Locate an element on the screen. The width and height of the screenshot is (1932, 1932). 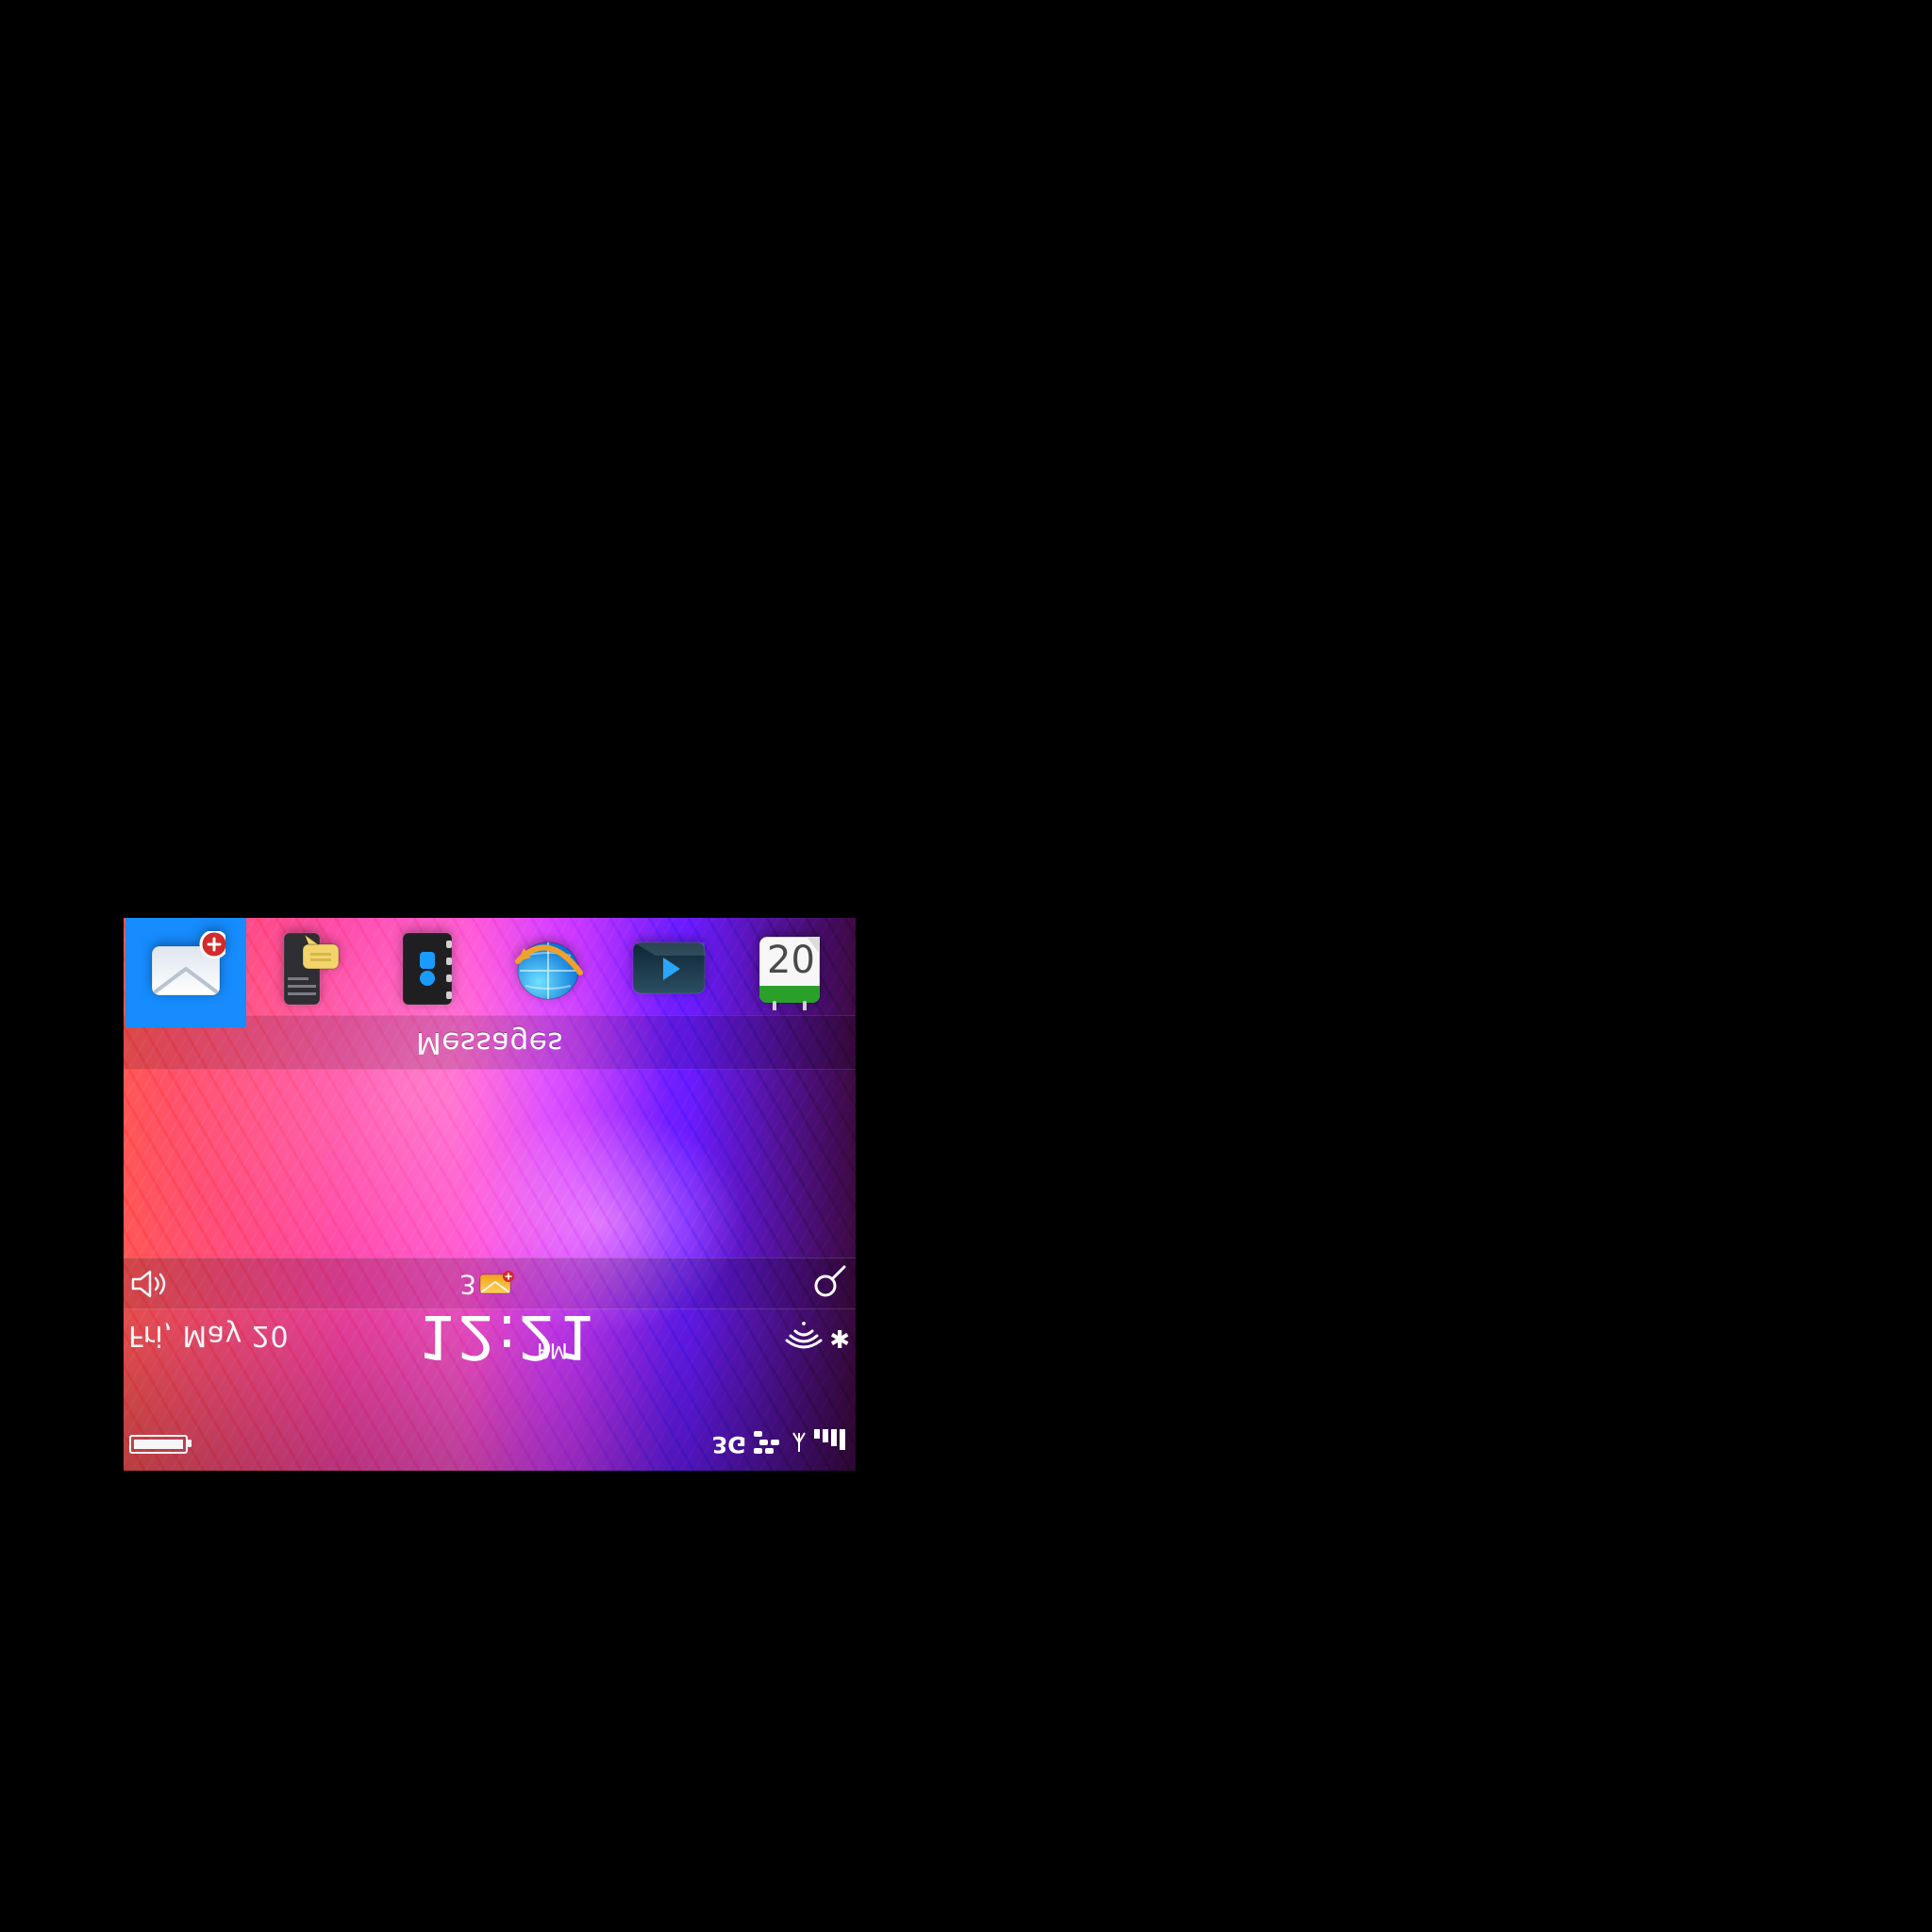
dock-item-contacts is located at coordinates (428, 972).